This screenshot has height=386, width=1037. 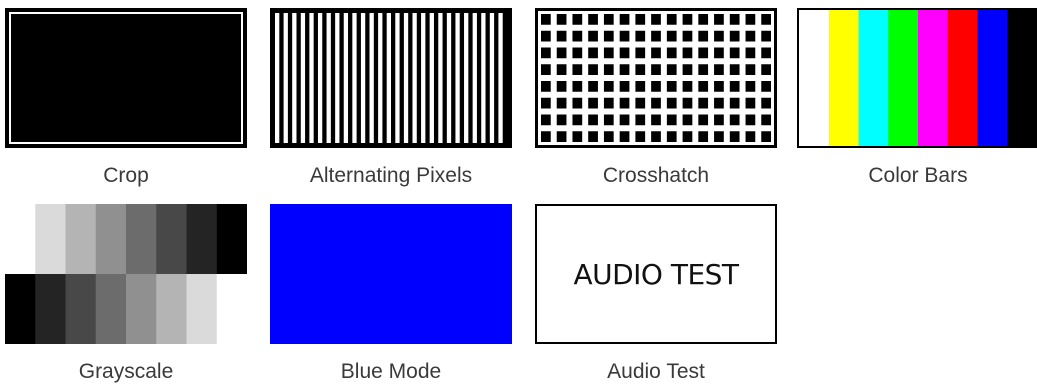 What do you see at coordinates (391, 175) in the screenshot?
I see `alternating-pixels-label: Alternating Pixels` at bounding box center [391, 175].